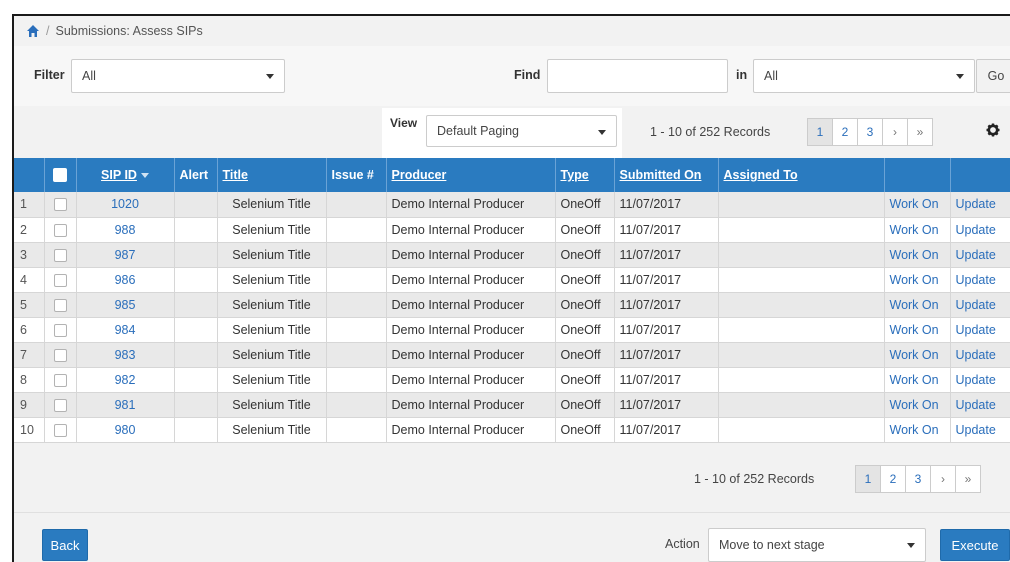 This screenshot has width=1010, height=562. Describe the element at coordinates (666, 175) in the screenshot. I see `header-submitted-on: Submitted On` at that location.